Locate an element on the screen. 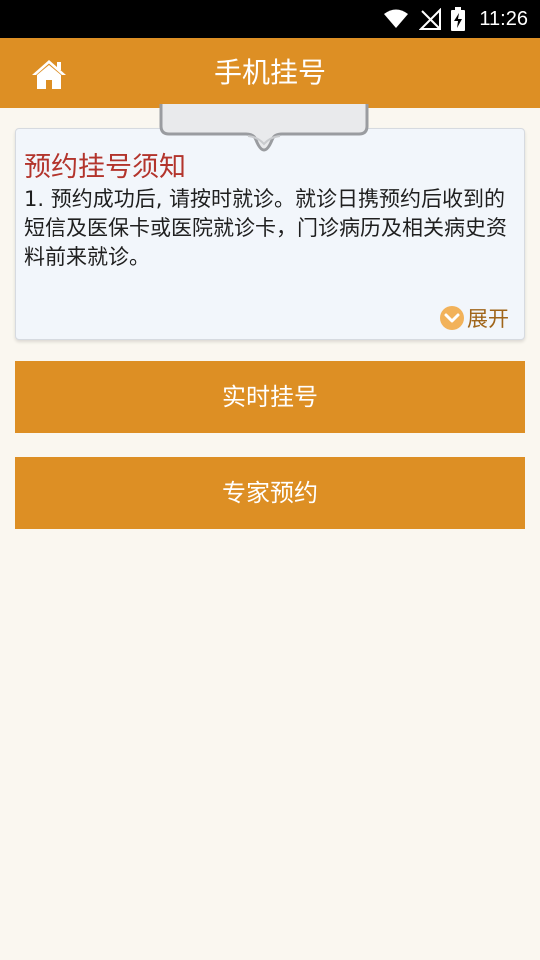  no-signal-icon is located at coordinates (430, 19).